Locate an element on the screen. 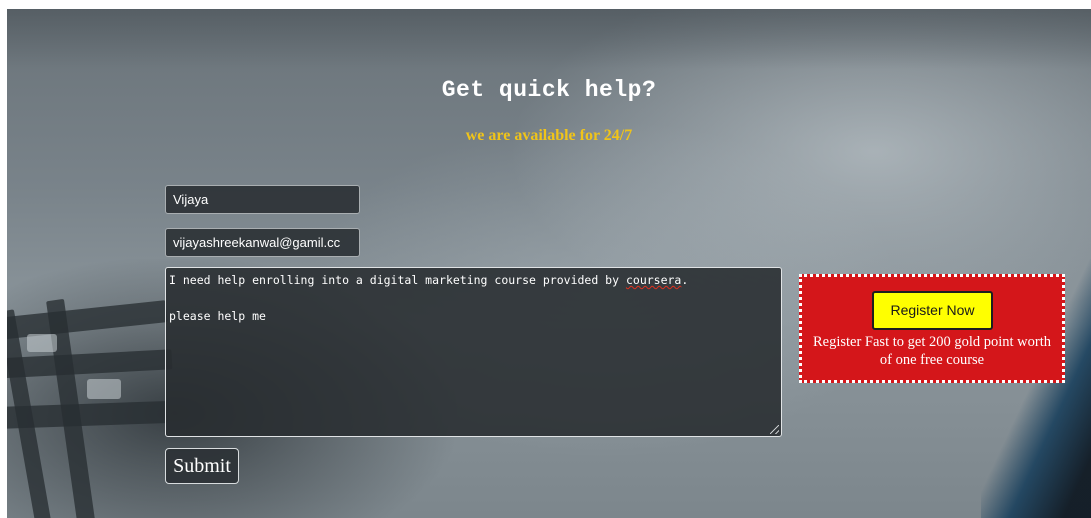 The height and width of the screenshot is (518, 1091). email-field: vijayashreekanwal@gamil.cc is located at coordinates (262, 242).